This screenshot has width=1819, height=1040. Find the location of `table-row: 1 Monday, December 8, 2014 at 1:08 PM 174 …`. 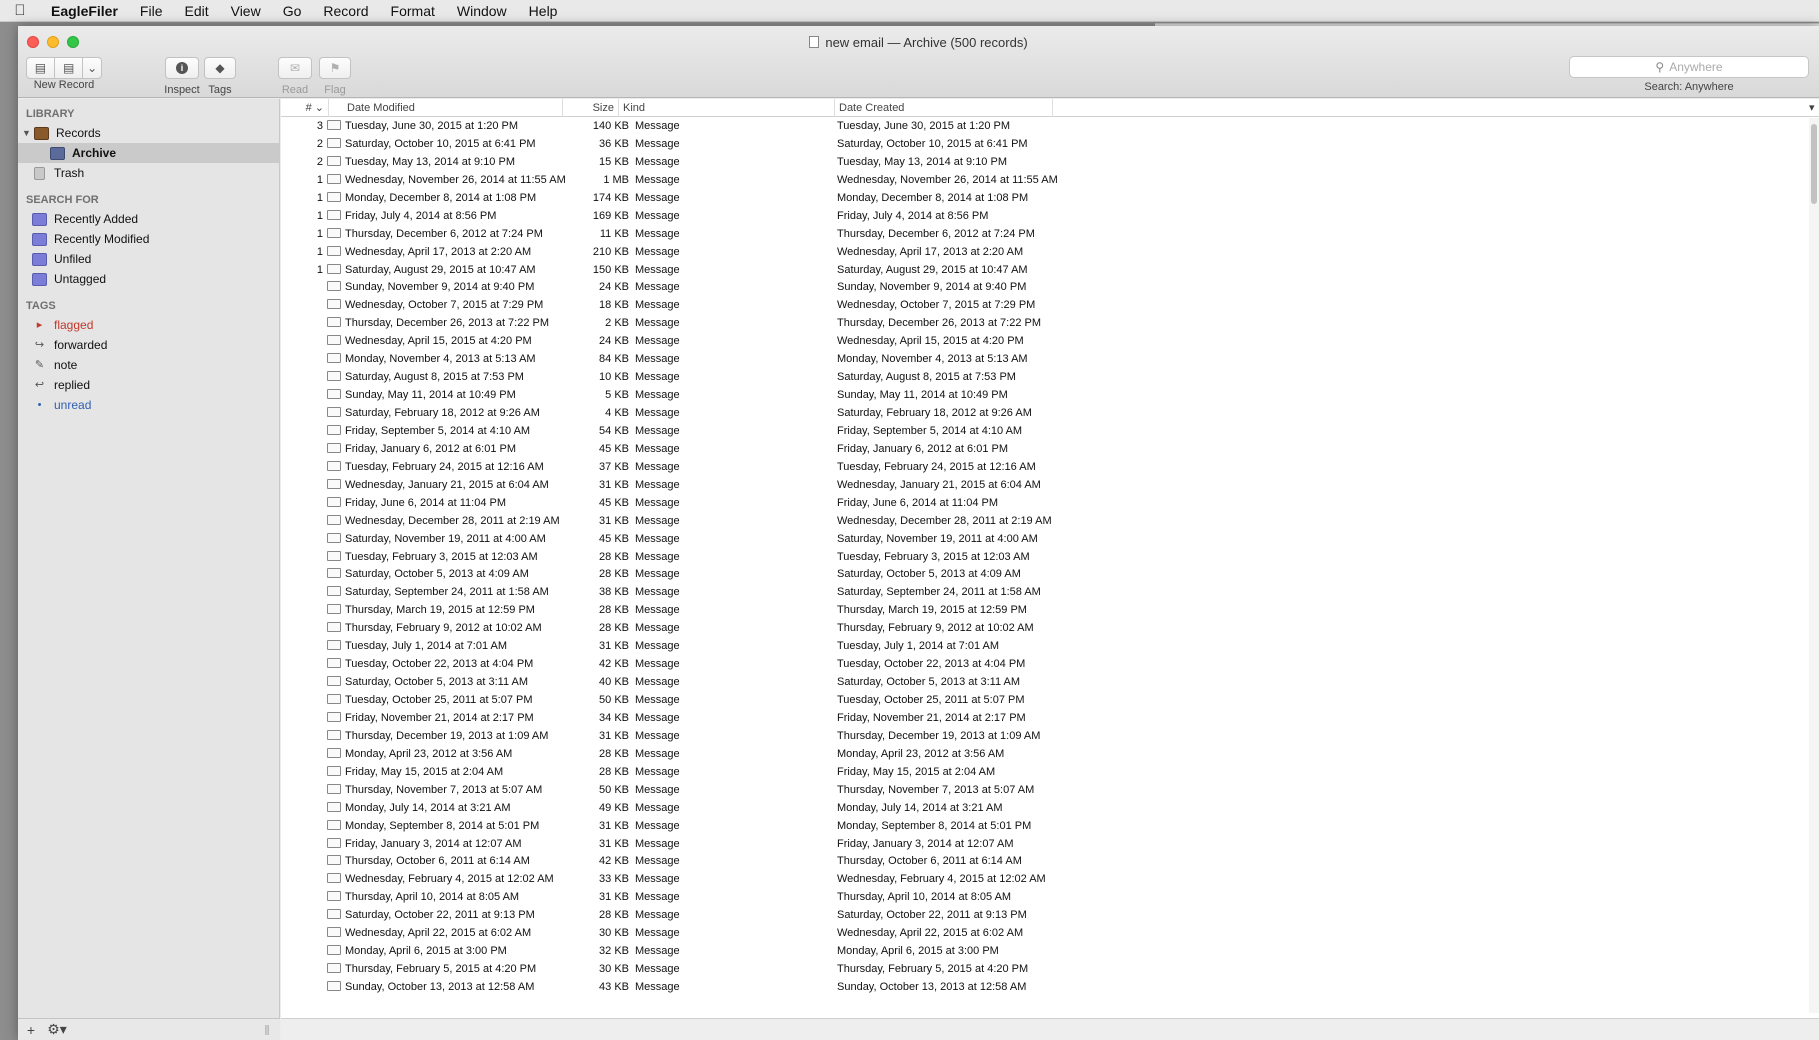

table-row: 1 Monday, December 8, 2014 at 1:08 PM 174 … is located at coordinates (1050, 199).